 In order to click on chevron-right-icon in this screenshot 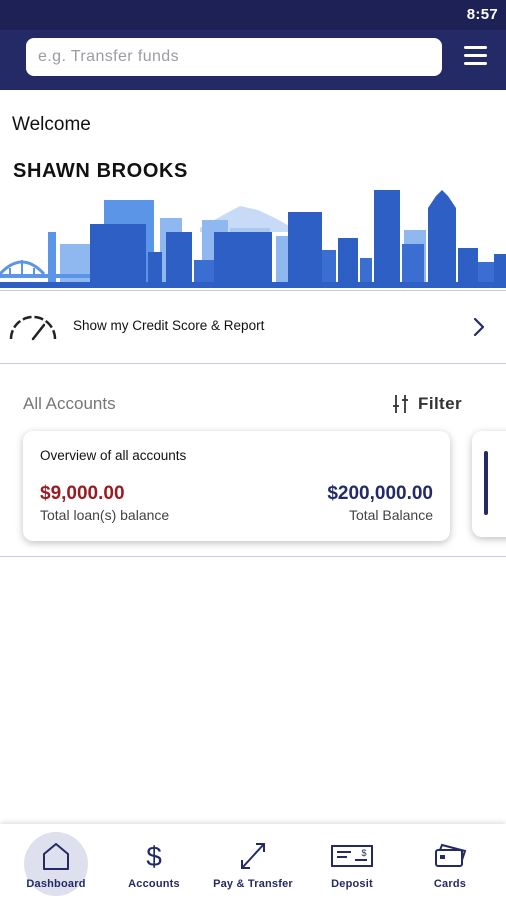, I will do `click(479, 327)`.